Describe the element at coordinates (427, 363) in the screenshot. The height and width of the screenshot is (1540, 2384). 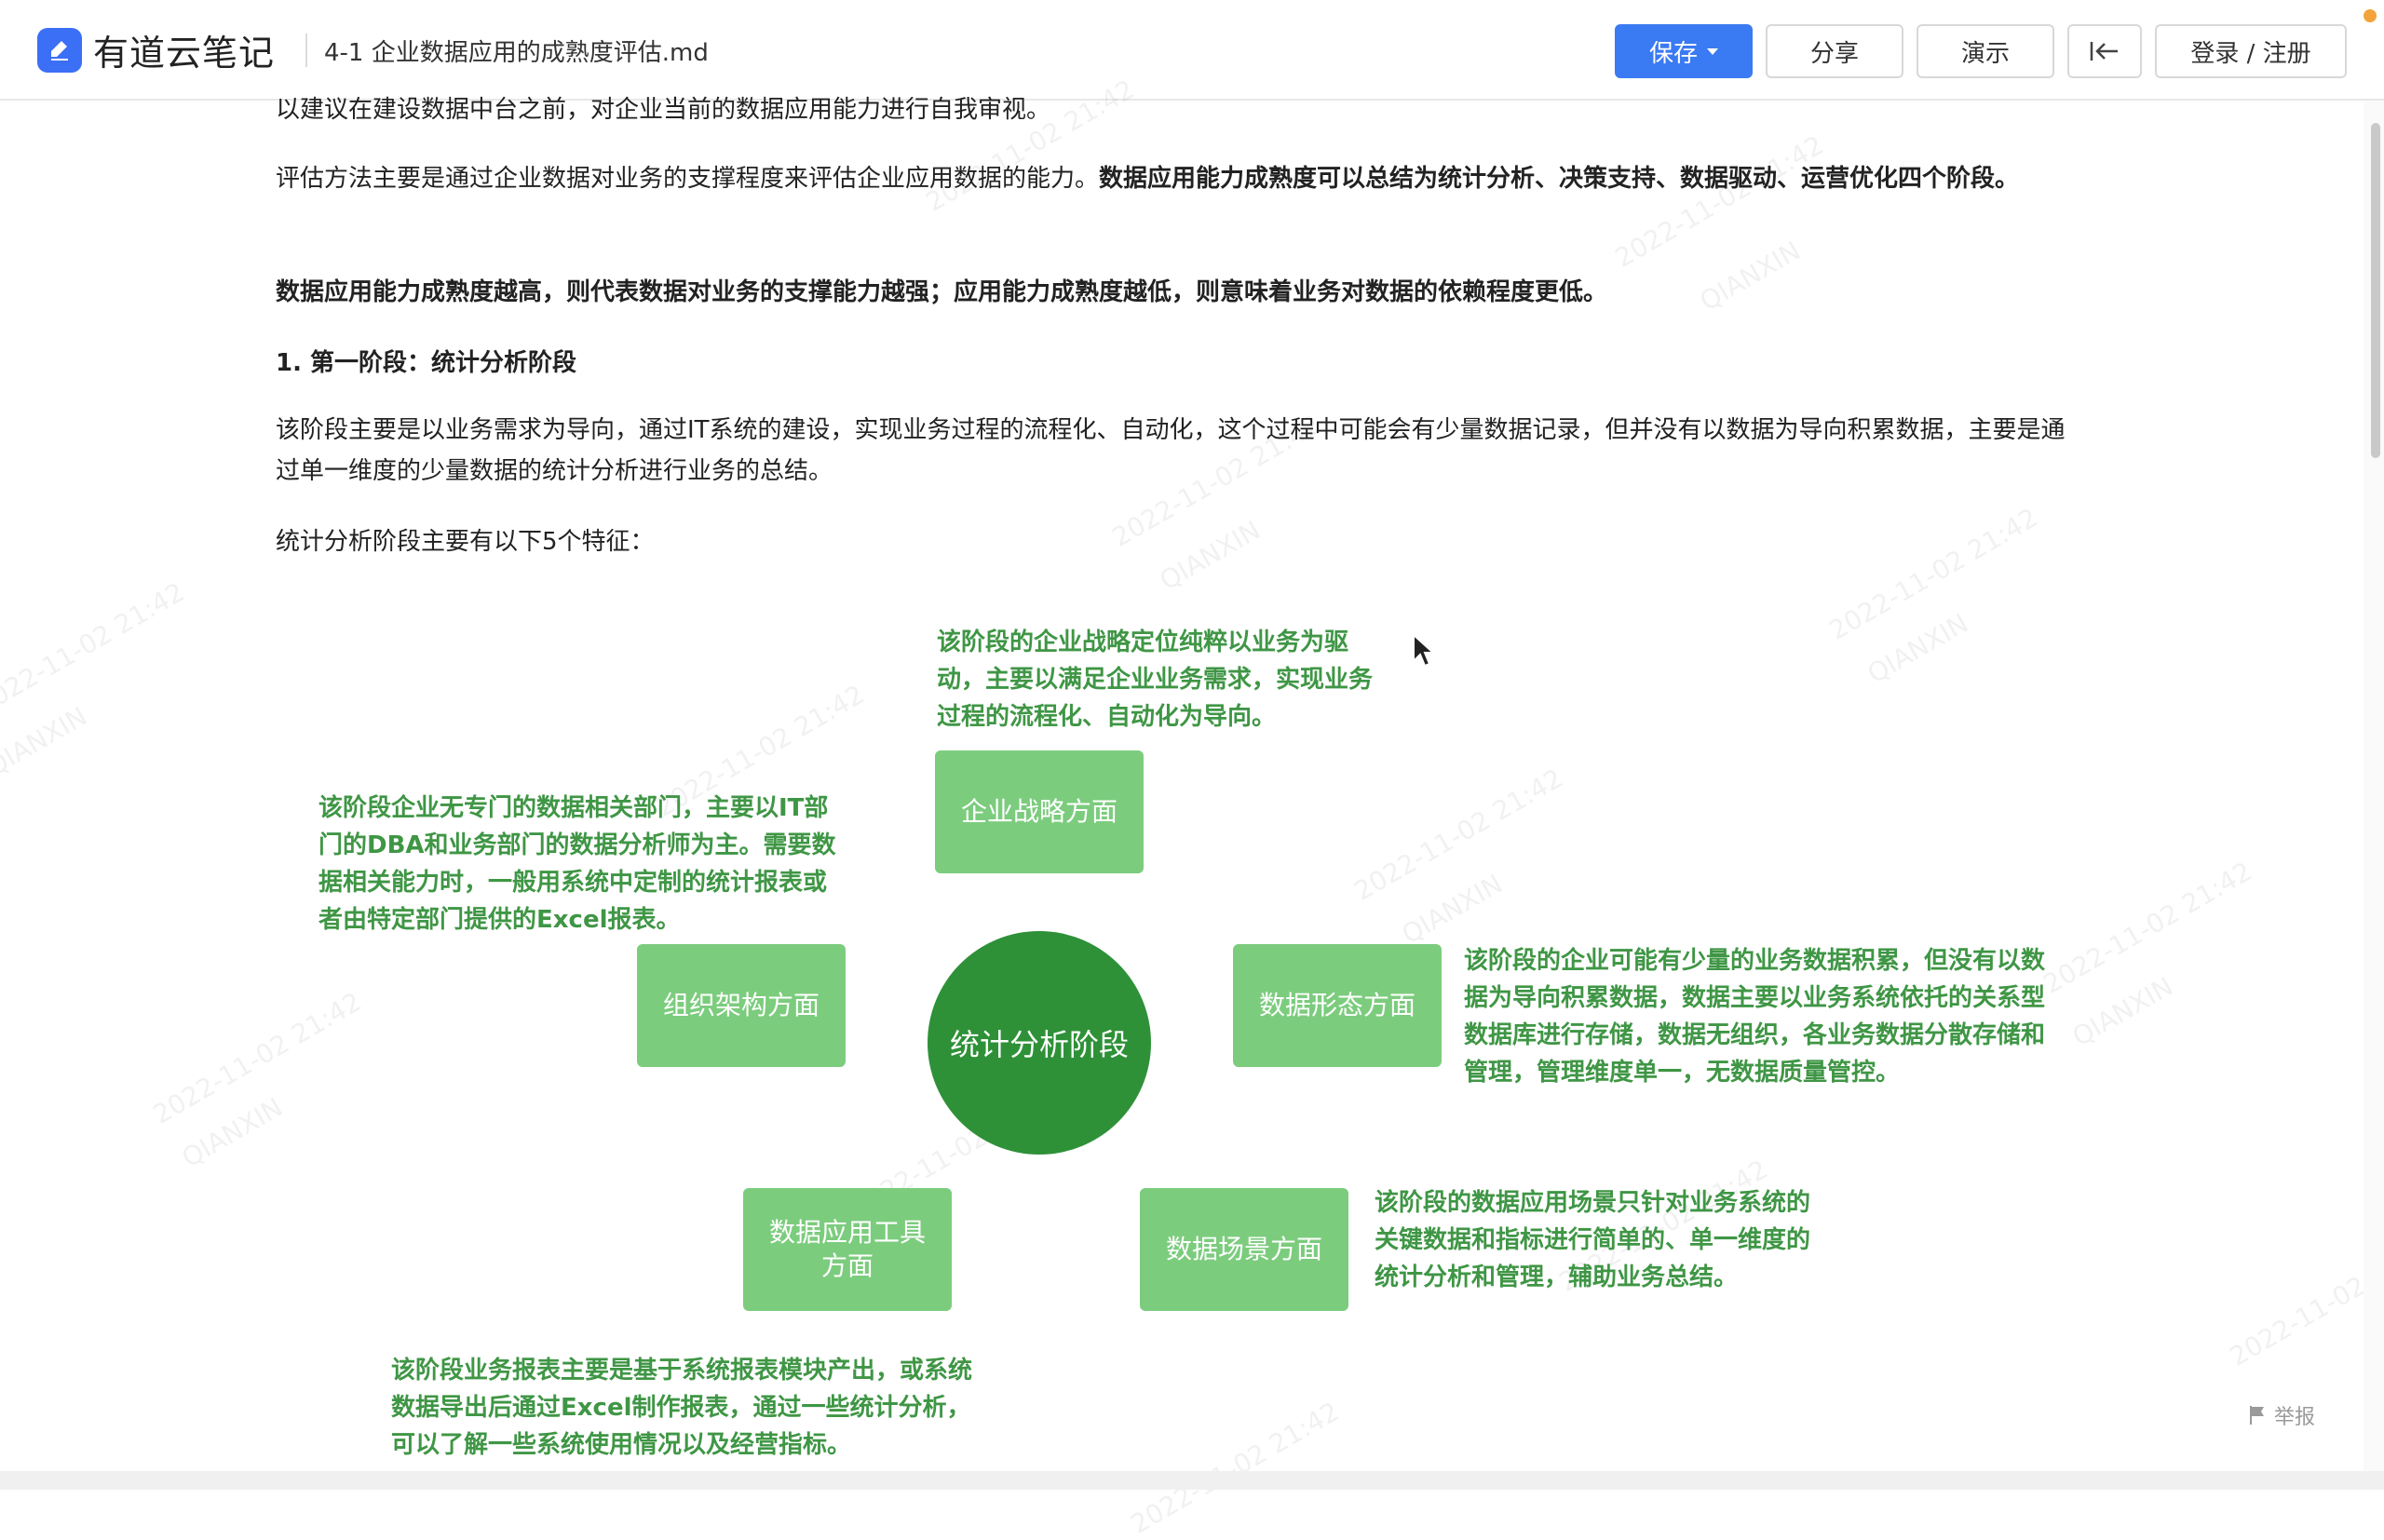
I see `section-heading: 1. 第一阶段：统计分析阶段` at that location.